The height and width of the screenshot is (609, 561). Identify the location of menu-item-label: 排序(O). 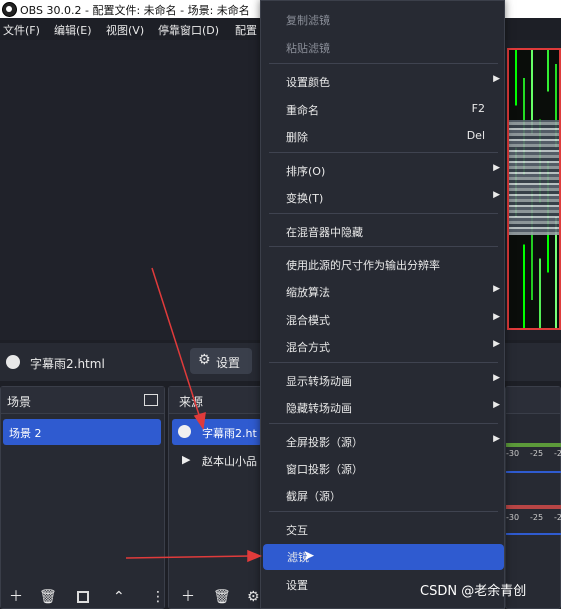
(306, 171).